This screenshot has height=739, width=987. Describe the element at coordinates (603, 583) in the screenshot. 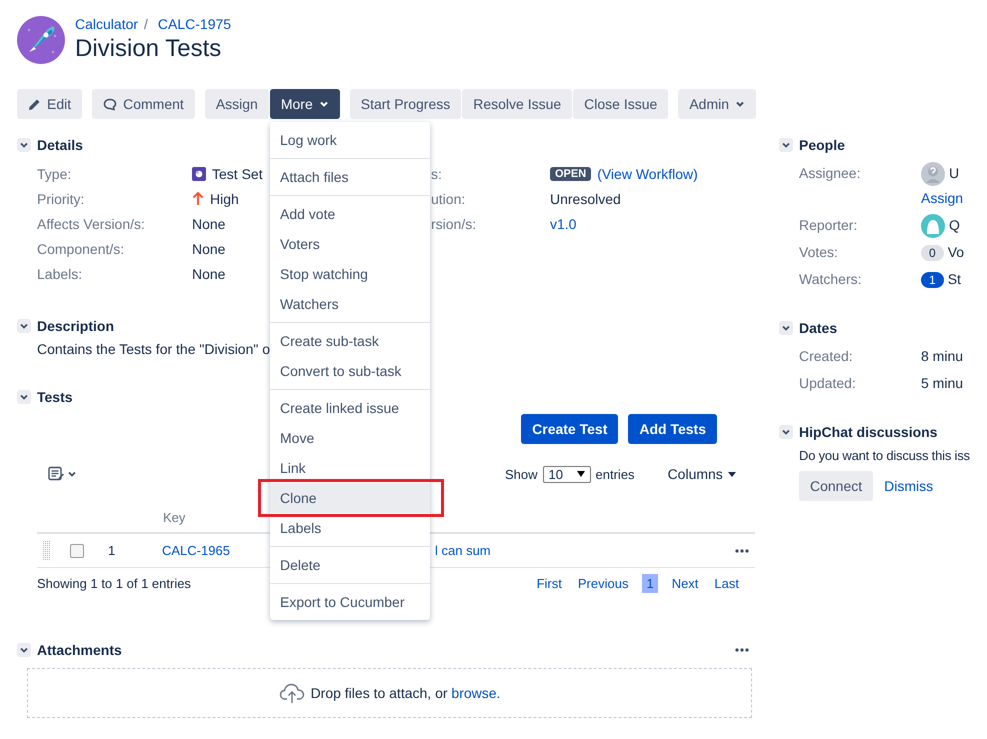

I see `pagination-link: Previous` at that location.